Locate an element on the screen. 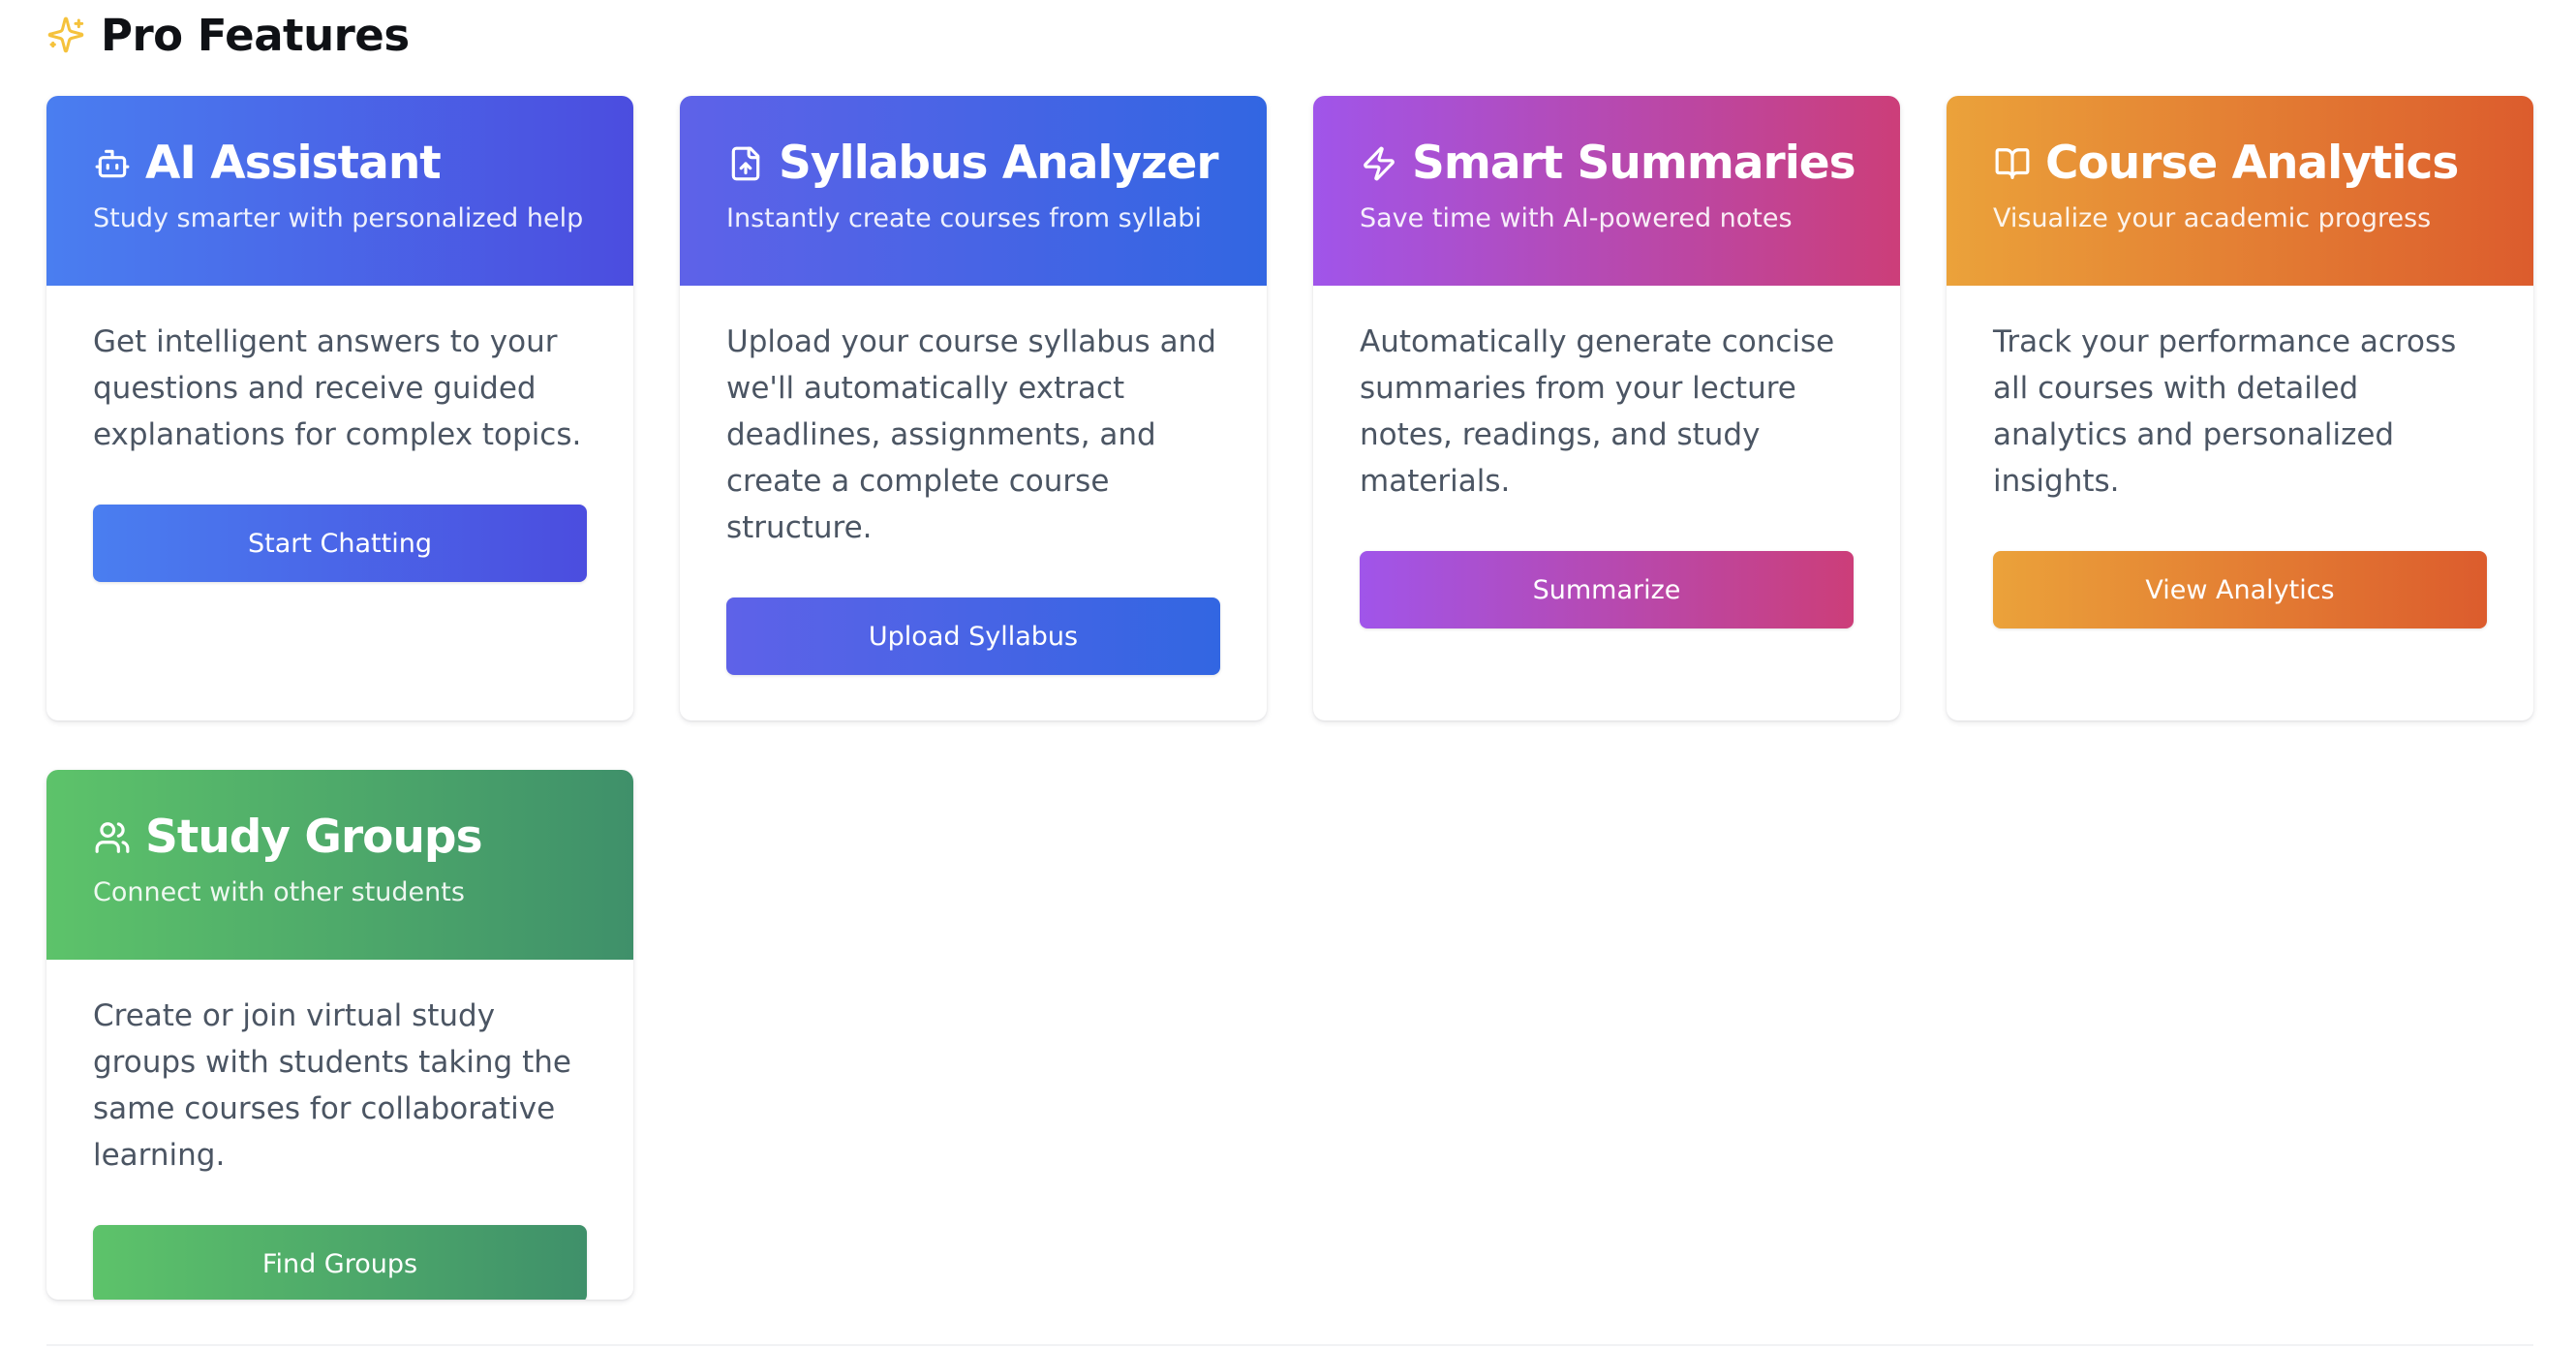 This screenshot has width=2576, height=1348. users-icon is located at coordinates (112, 837).